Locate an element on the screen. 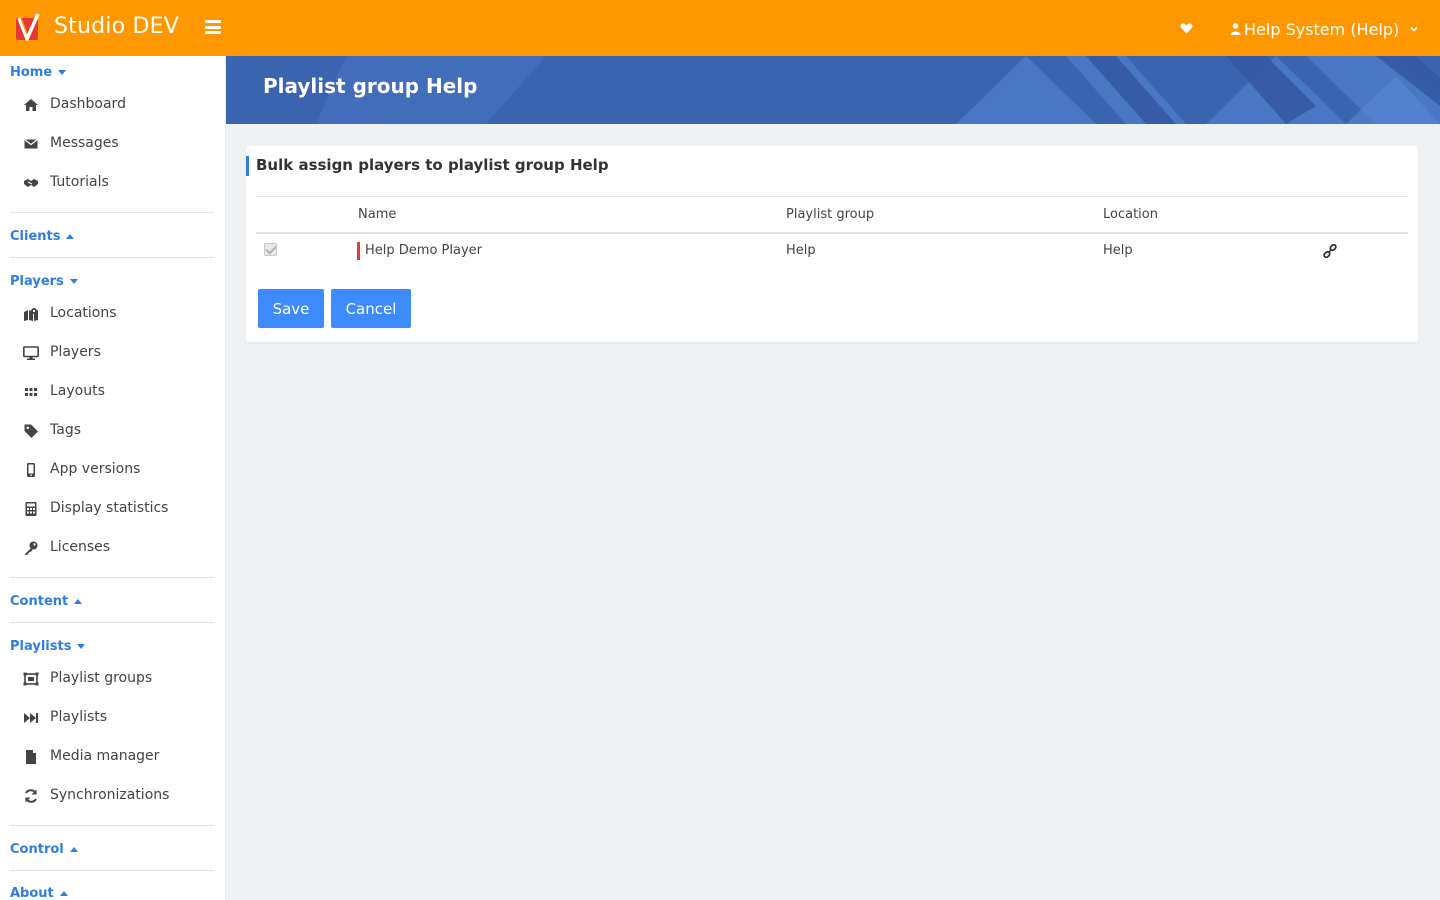  user-name: Help System (Help) is located at coordinates (1322, 29).